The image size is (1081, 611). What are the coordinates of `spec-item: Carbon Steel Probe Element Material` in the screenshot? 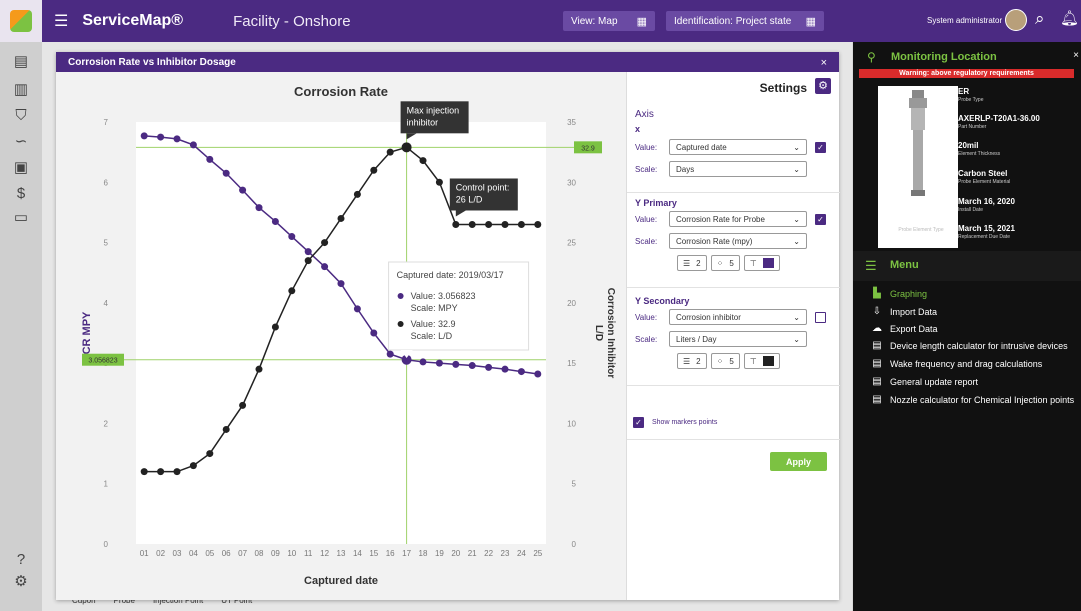 It's located at (977, 177).